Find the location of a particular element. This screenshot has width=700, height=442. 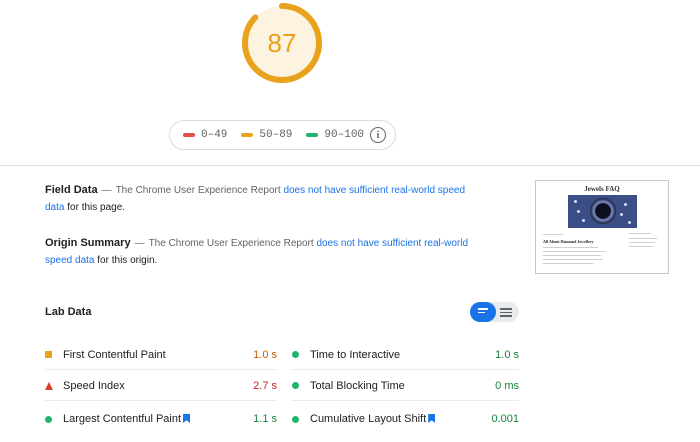

thumbnail-hero-image is located at coordinates (602, 211).